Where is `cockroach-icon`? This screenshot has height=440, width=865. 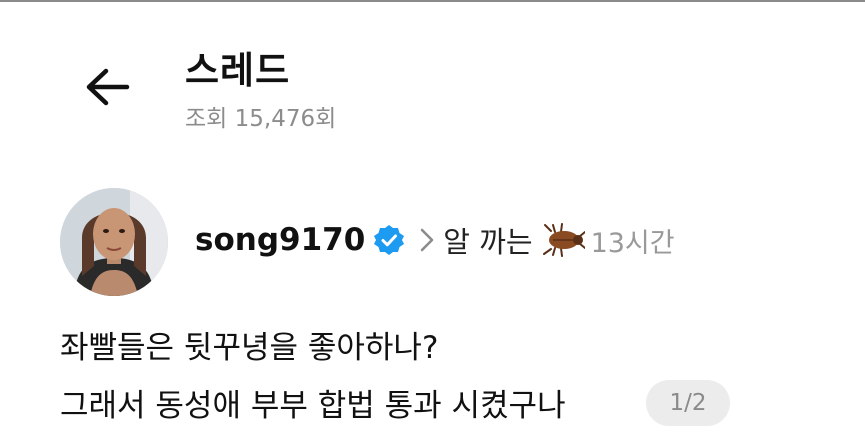
cockroach-icon is located at coordinates (563, 240).